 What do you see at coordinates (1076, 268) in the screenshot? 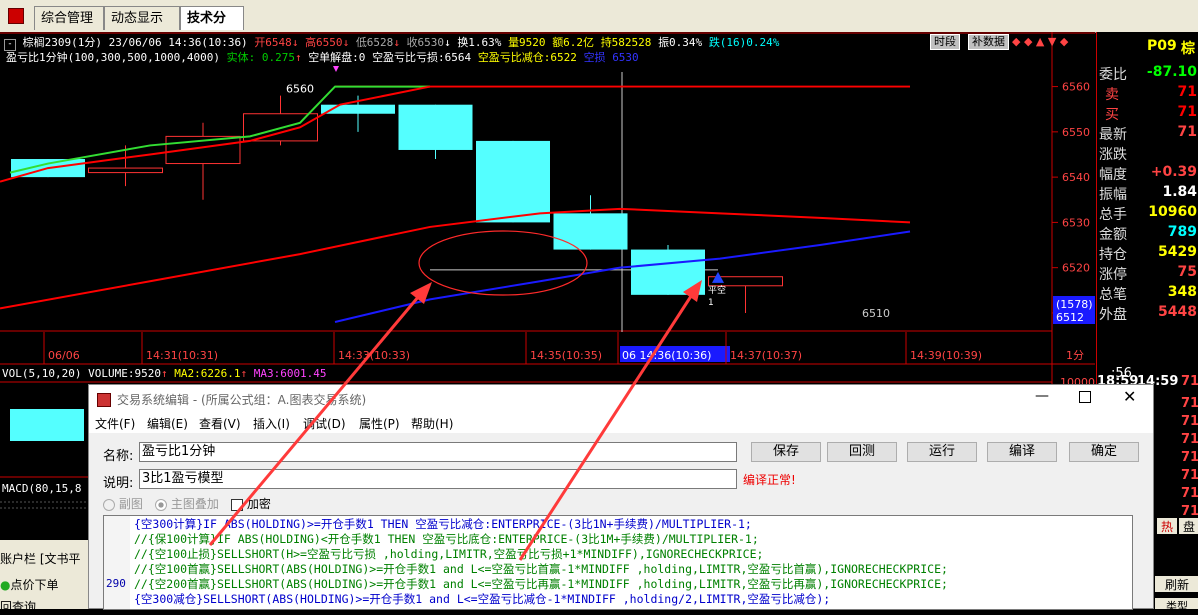
I see `y-tick-label: 6520` at bounding box center [1076, 268].